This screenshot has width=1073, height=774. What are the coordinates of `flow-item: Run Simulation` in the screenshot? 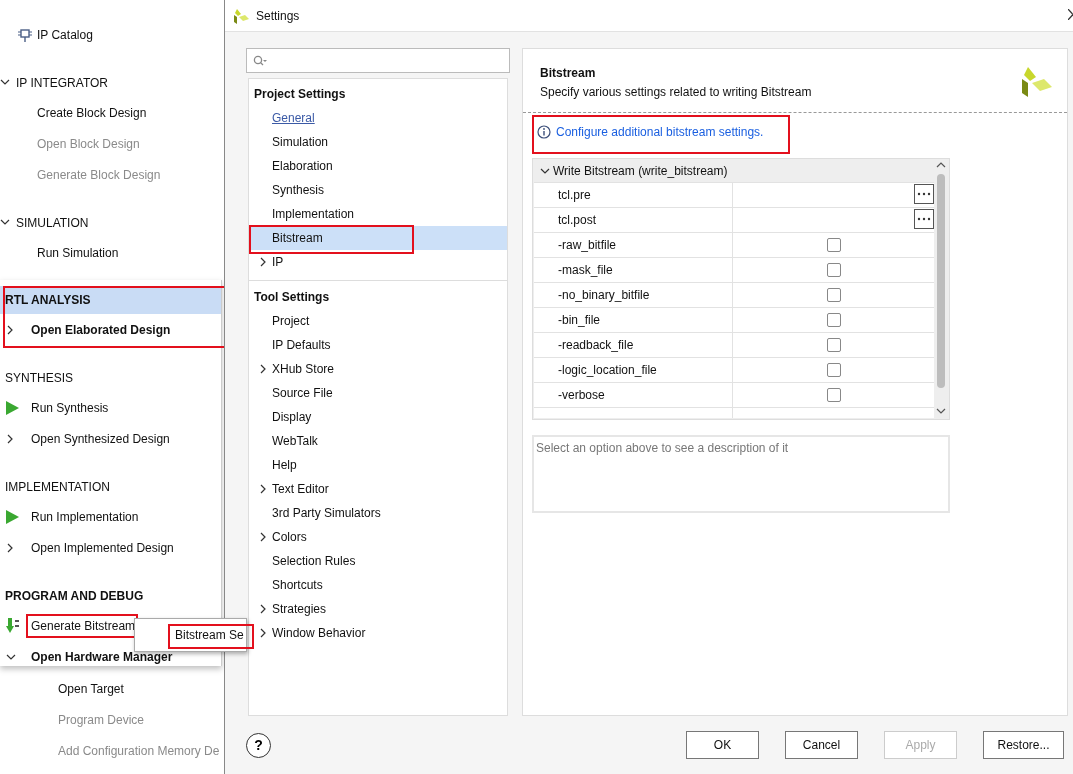 It's located at (78, 252).